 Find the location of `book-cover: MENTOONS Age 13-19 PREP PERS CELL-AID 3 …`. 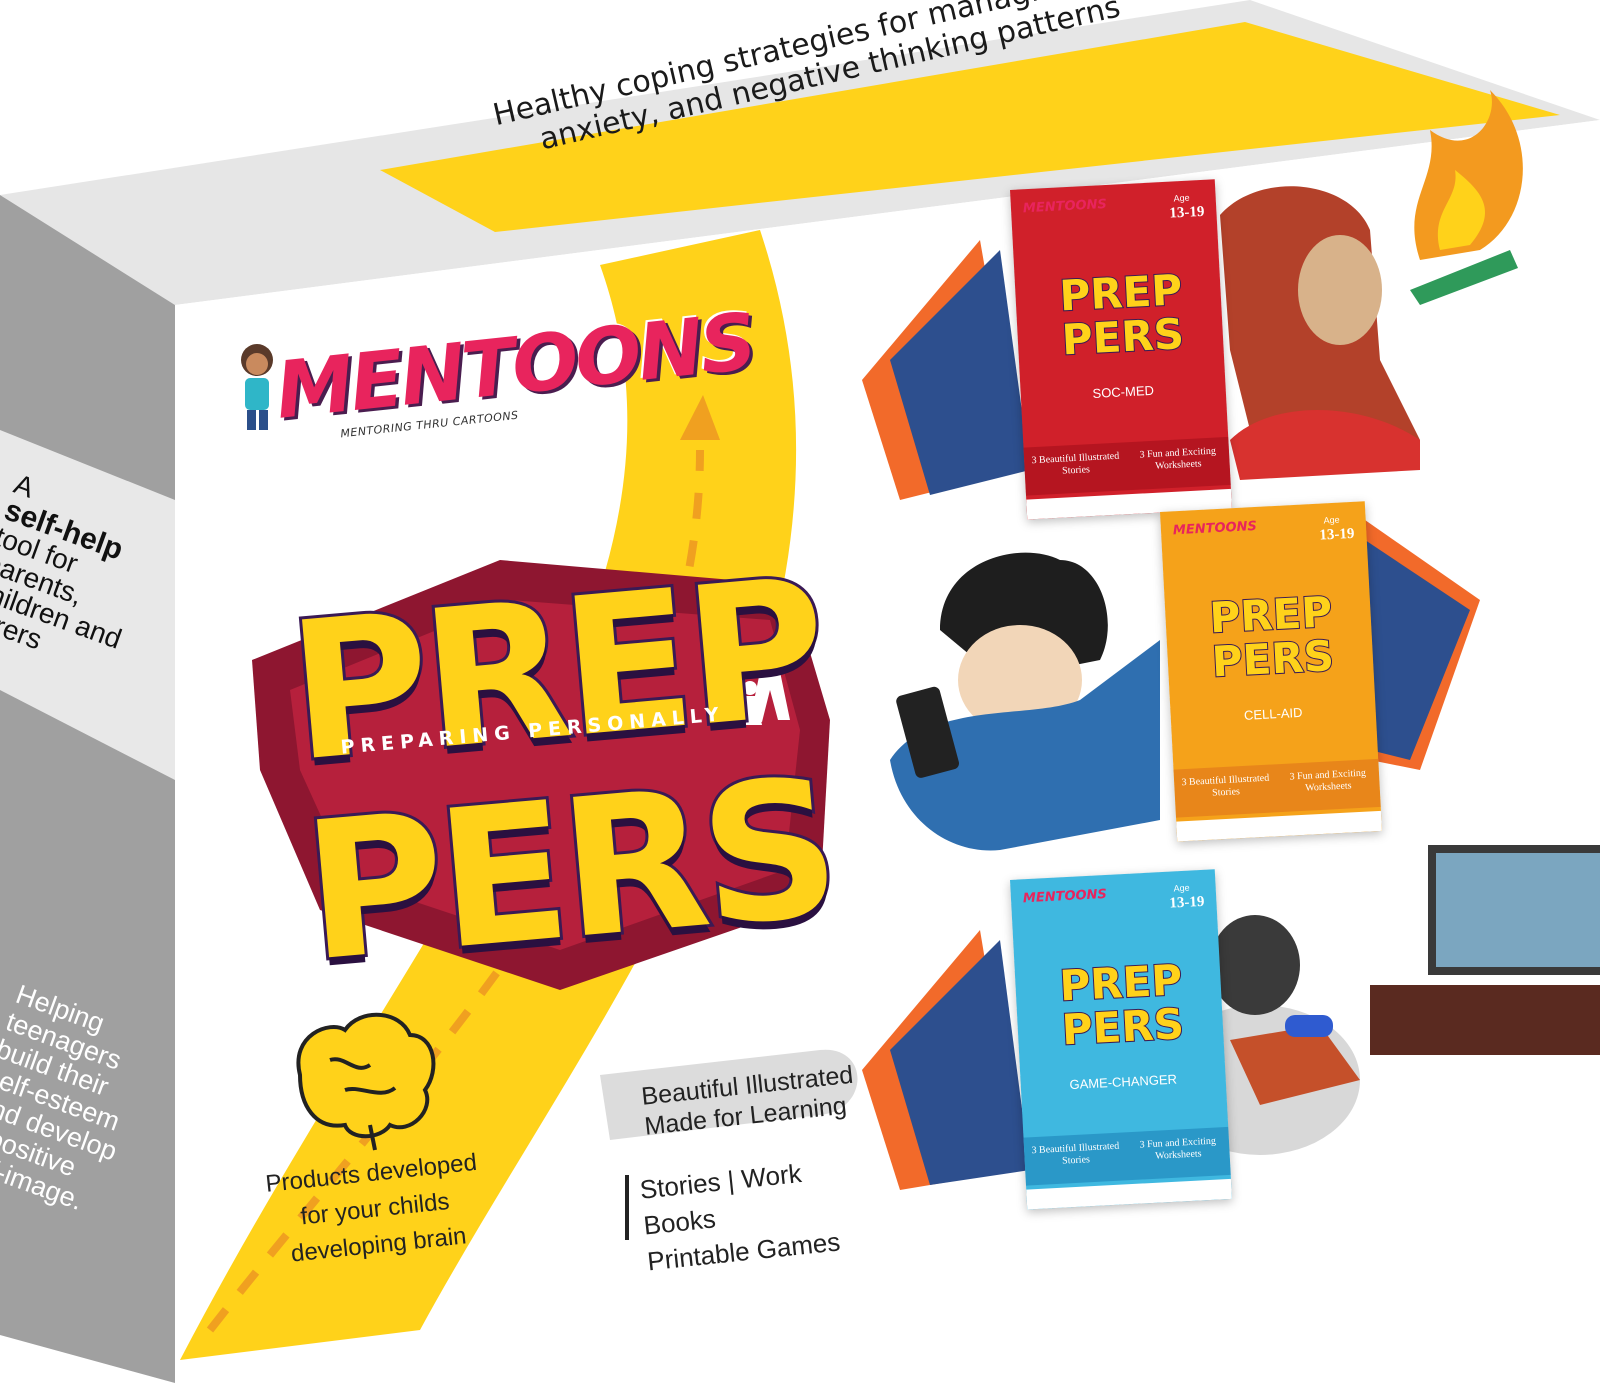

book-cover: MENTOONS Age 13-19 PREP PERS CELL-AID 3 … is located at coordinates (1271, 671).